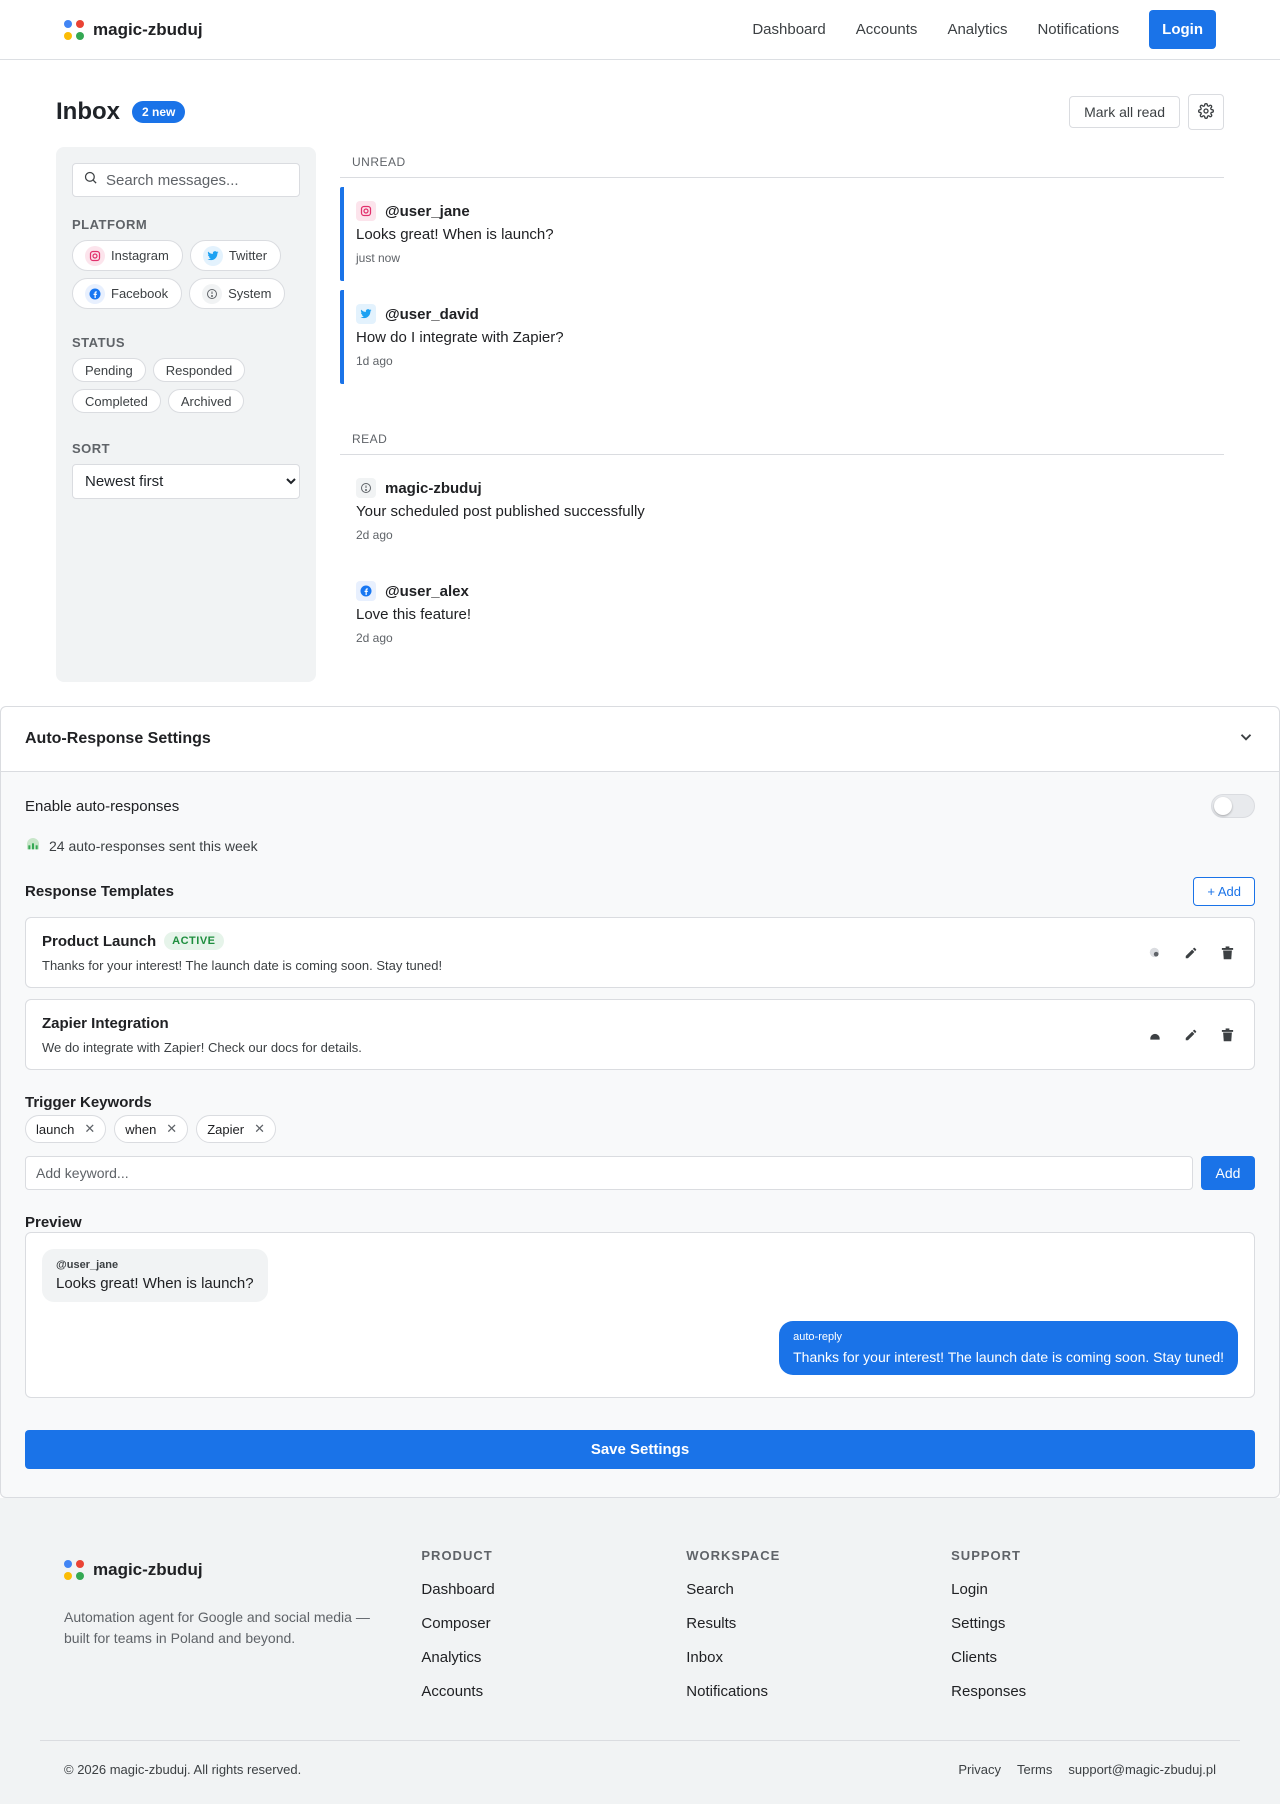 This screenshot has height=1804, width=1280. What do you see at coordinates (640, 739) in the screenshot?
I see `auto-response-header: Auto-Response Settings` at bounding box center [640, 739].